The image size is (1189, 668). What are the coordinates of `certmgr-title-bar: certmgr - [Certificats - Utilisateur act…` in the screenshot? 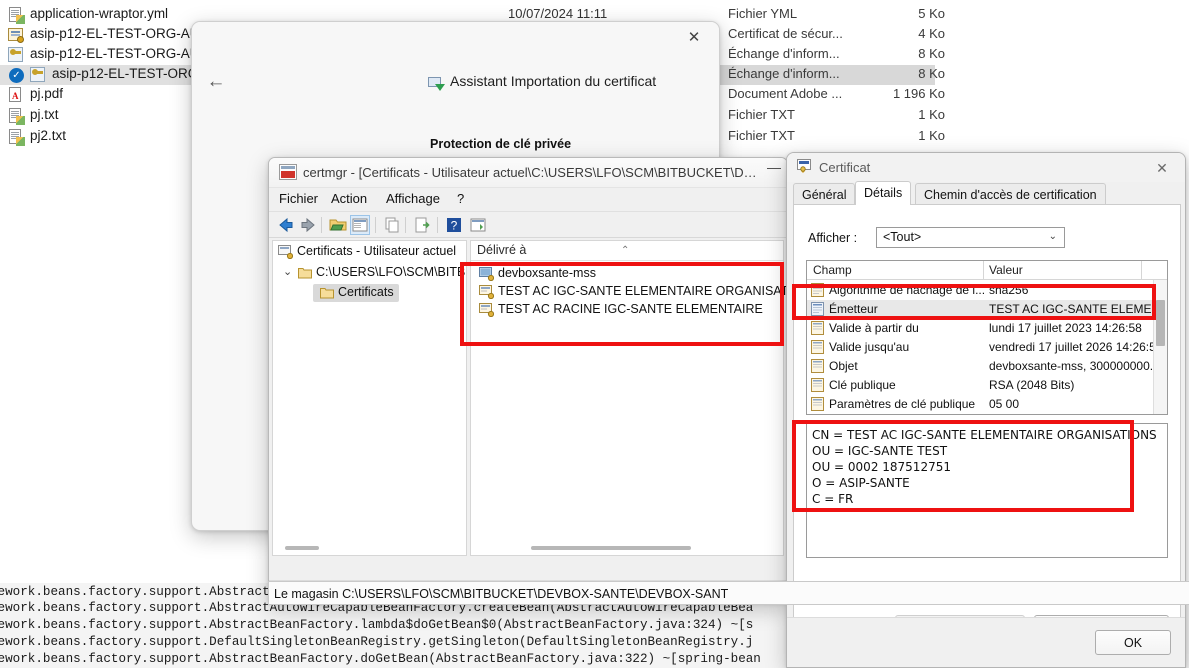 It's located at (528, 173).